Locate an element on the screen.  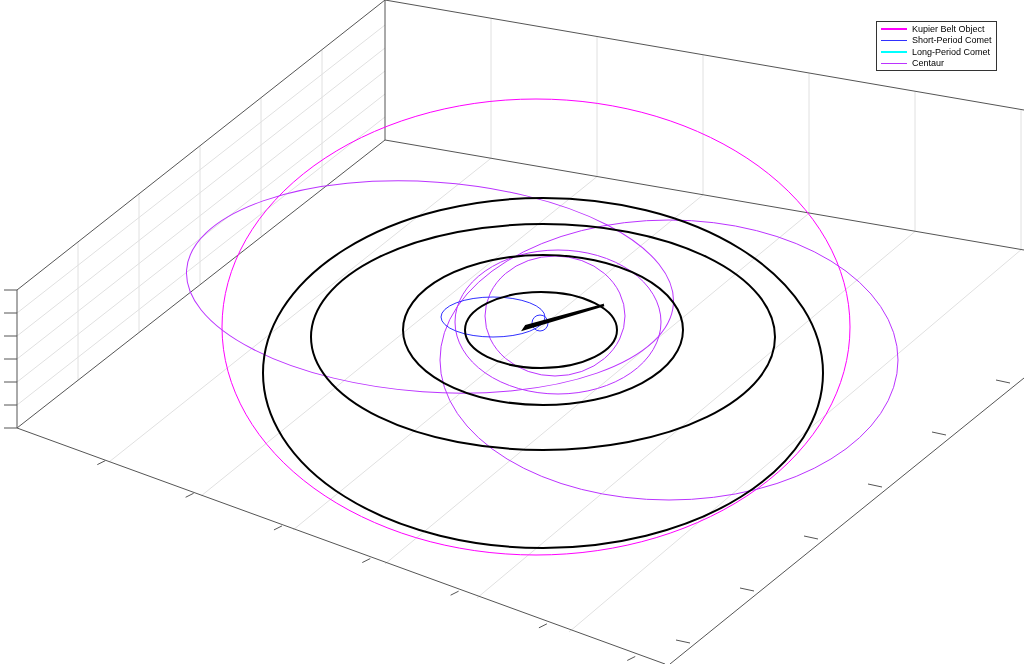
legend-label: Centaur is located at coordinates (928, 63).